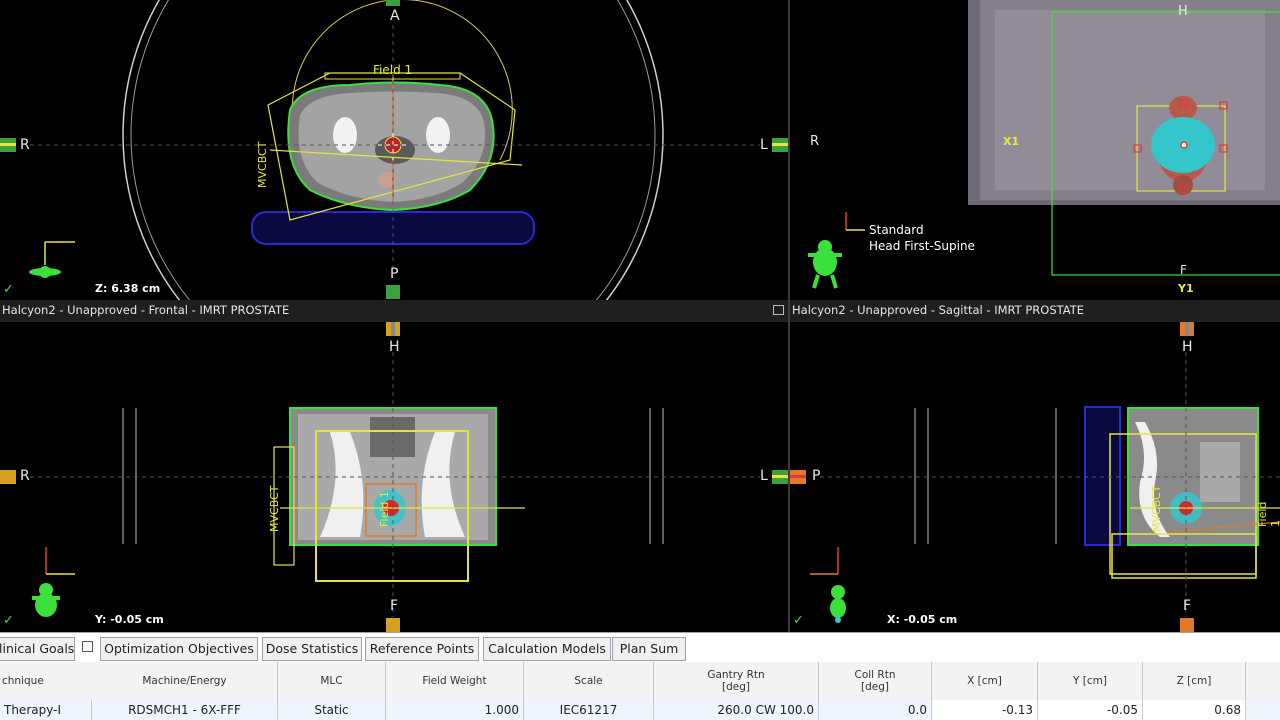 The image size is (1280, 720). I want to click on tab-plan-sum: Plan Sum, so click(649, 649).